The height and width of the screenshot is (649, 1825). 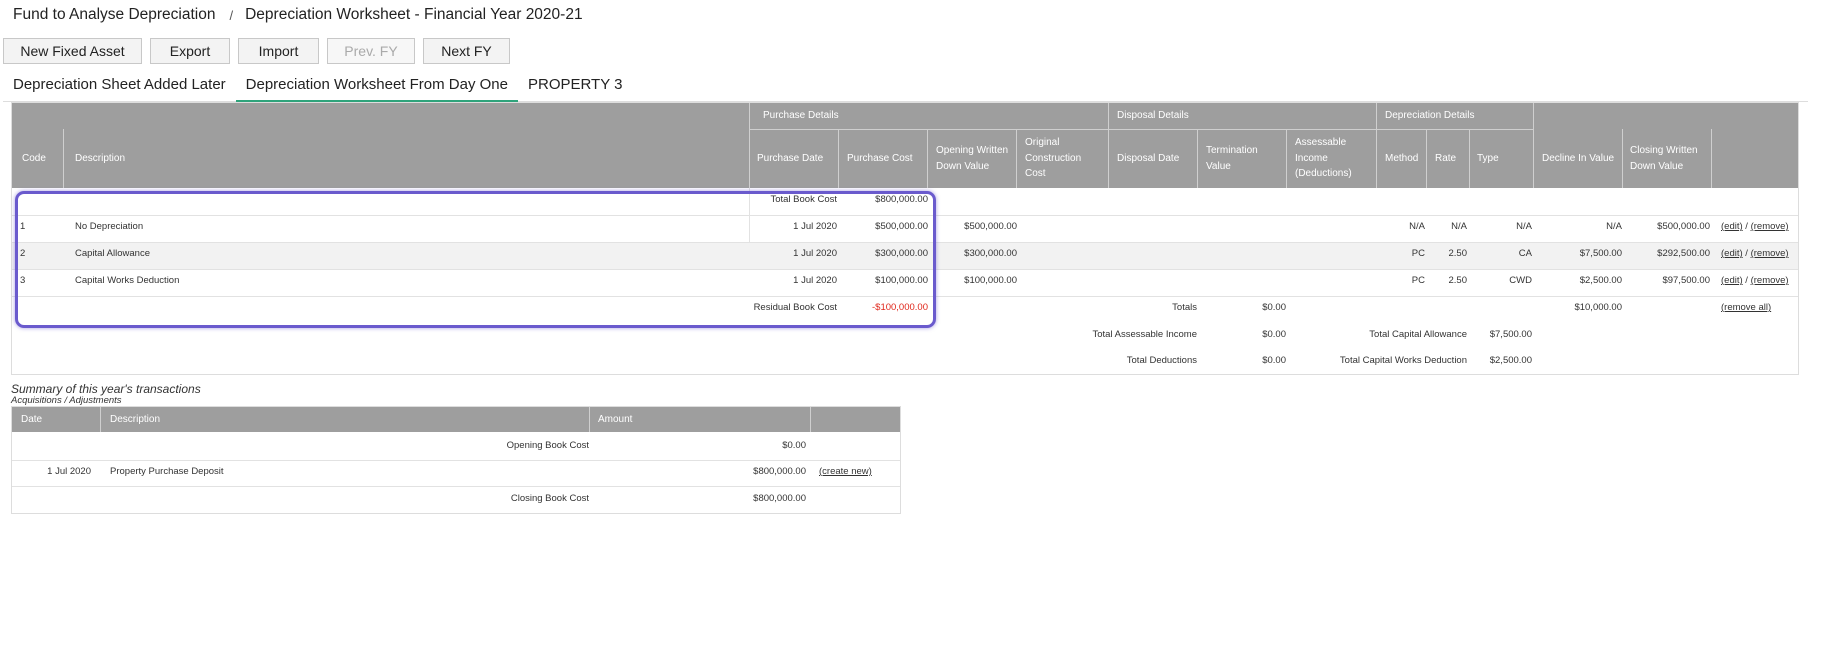 I want to click on opening-book-cost-value: $0.00, so click(x=794, y=445).